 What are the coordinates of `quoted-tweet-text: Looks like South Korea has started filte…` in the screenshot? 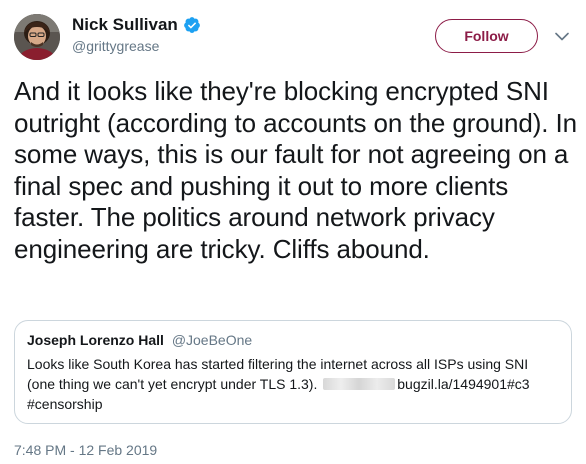 It's located at (293, 384).